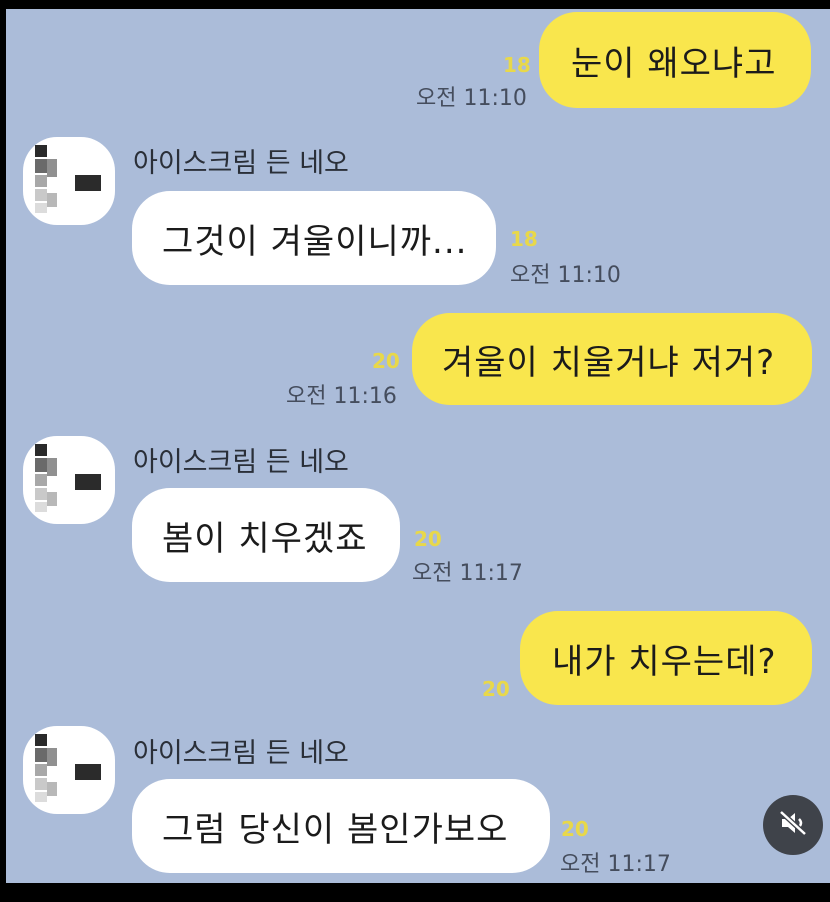  I want to click on message-text: 눈이 왜오냐고, so click(674, 63).